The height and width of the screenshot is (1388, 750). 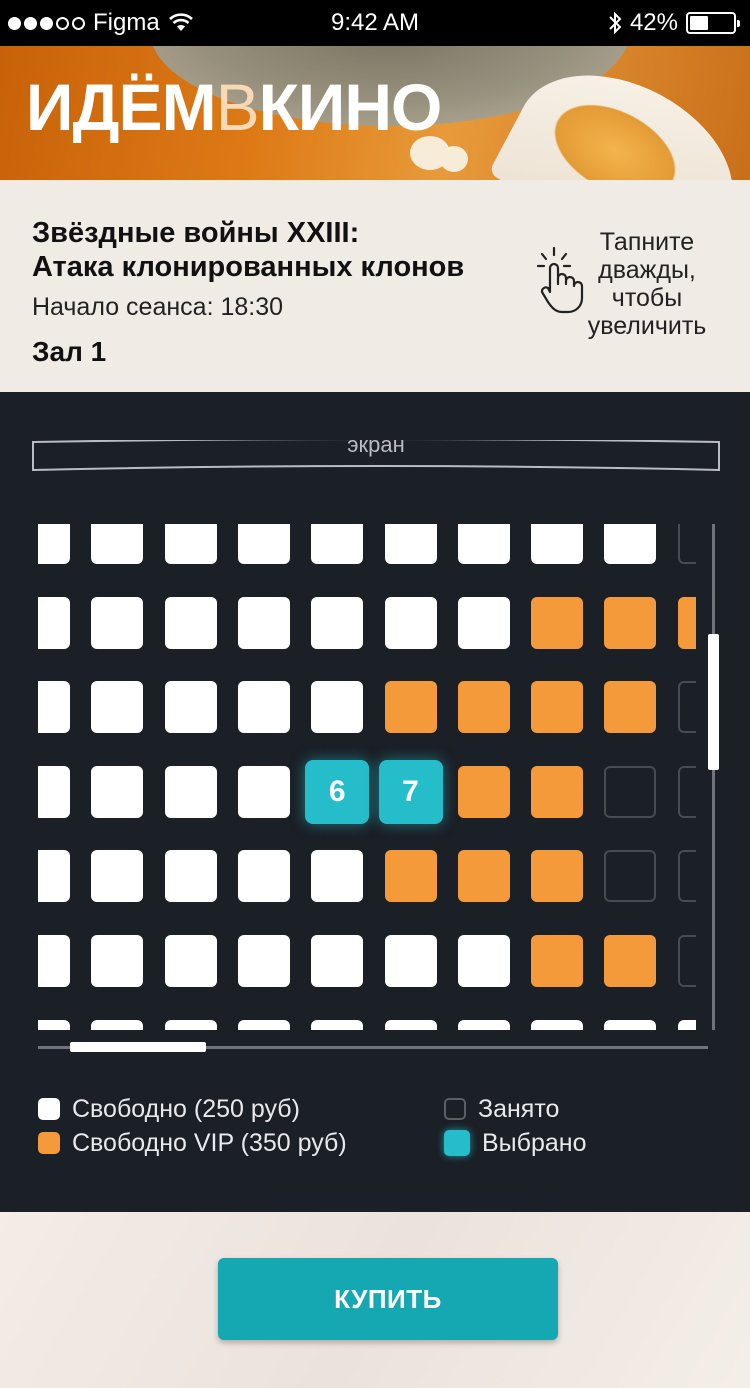 I want to click on session-start-time: Начало сеанса: 18:30, so click(x=158, y=307).